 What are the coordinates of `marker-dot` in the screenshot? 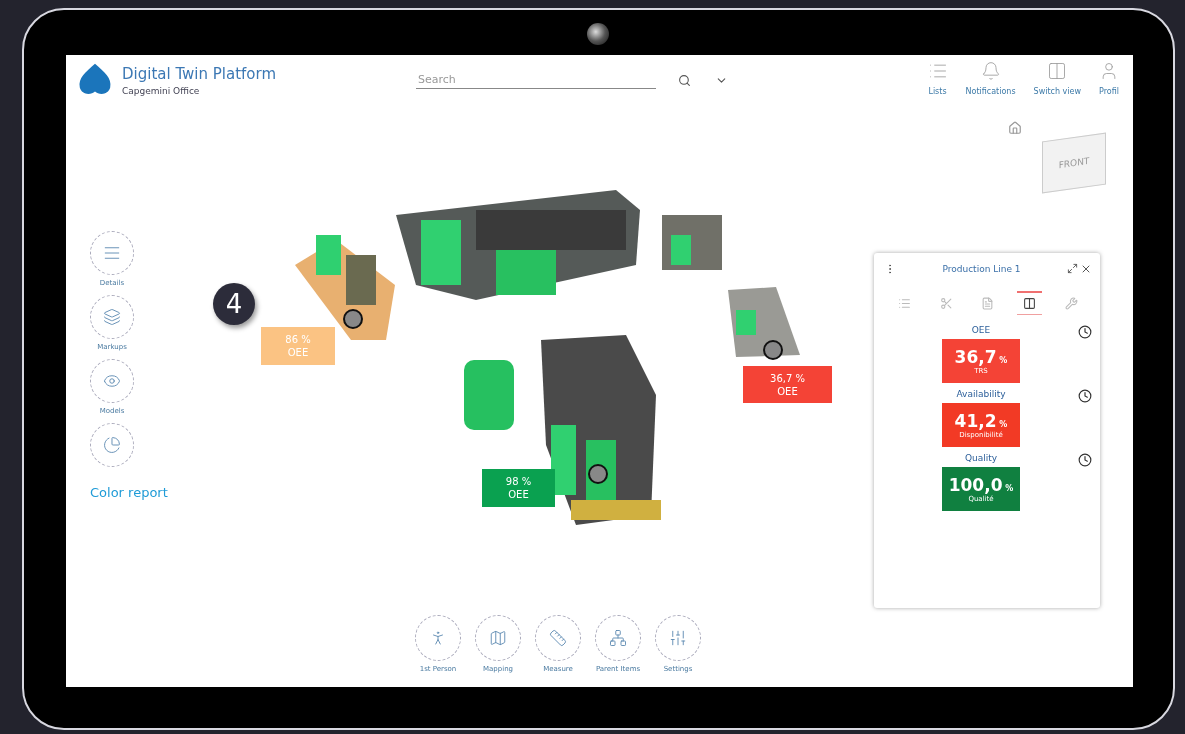 It's located at (773, 350).